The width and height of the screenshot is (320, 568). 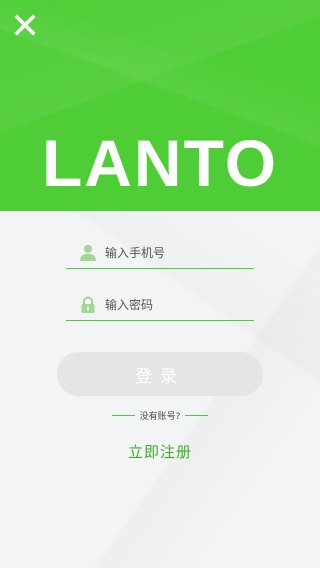 I want to click on divider-line-right, so click(x=197, y=415).